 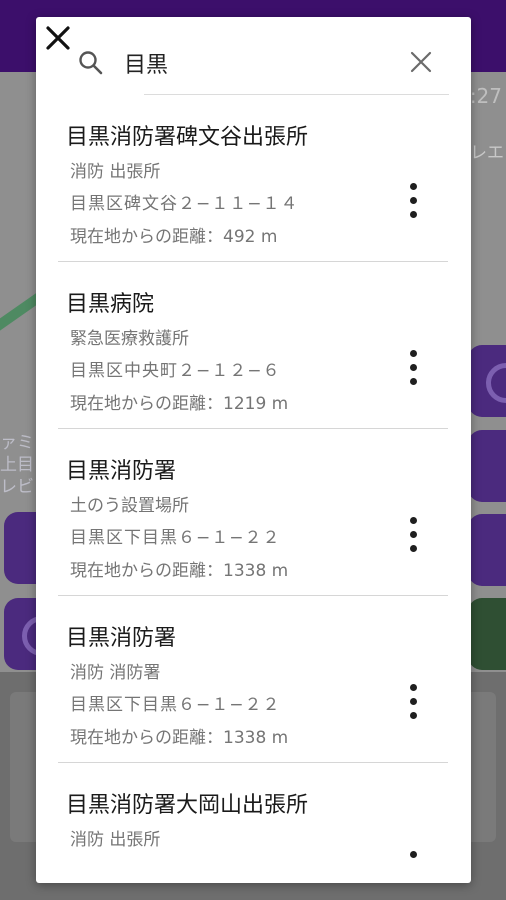 What do you see at coordinates (91, 63) in the screenshot?
I see `search-icon` at bounding box center [91, 63].